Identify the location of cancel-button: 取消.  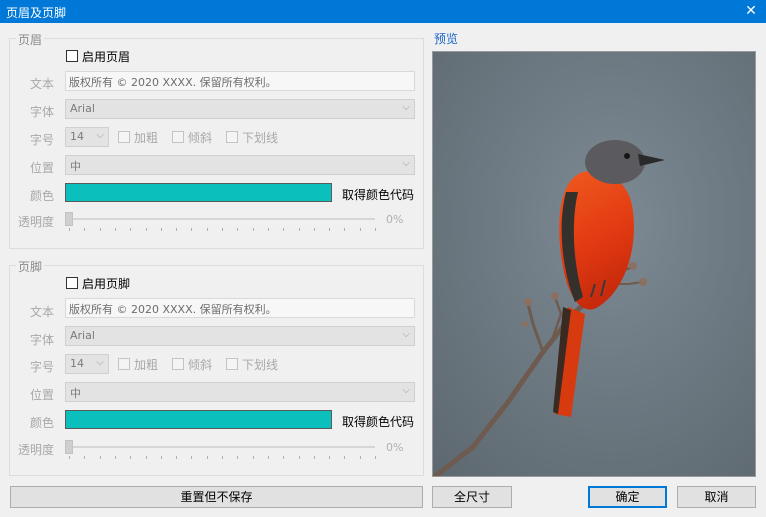
(716, 497).